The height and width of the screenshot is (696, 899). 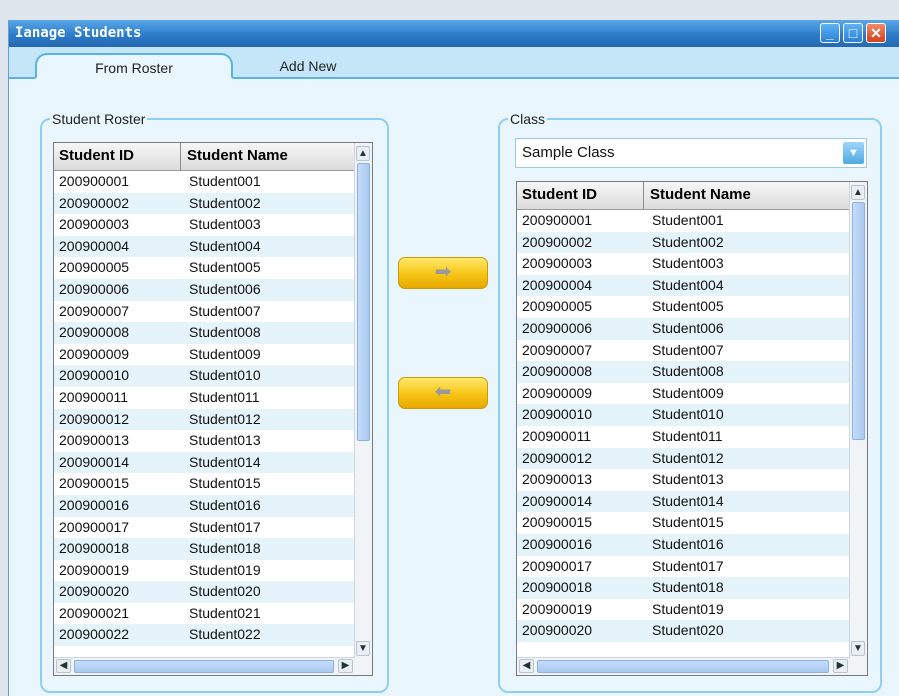 What do you see at coordinates (204, 635) in the screenshot?
I see `table-row: 200900022 Student022` at bounding box center [204, 635].